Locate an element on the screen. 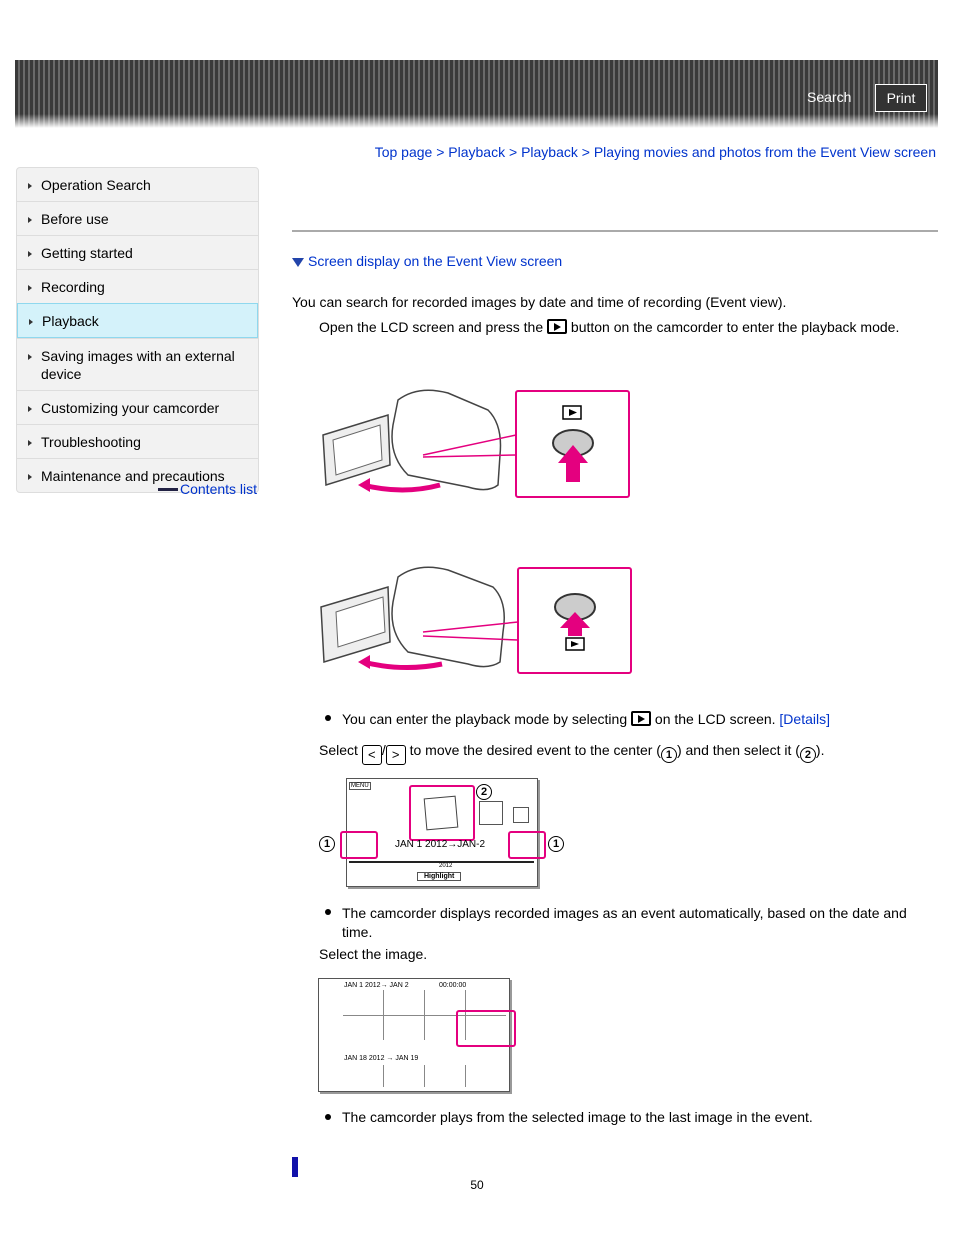 The height and width of the screenshot is (1235, 954). sidebar-item-troubleshooting: Troubleshooting is located at coordinates (137, 441).